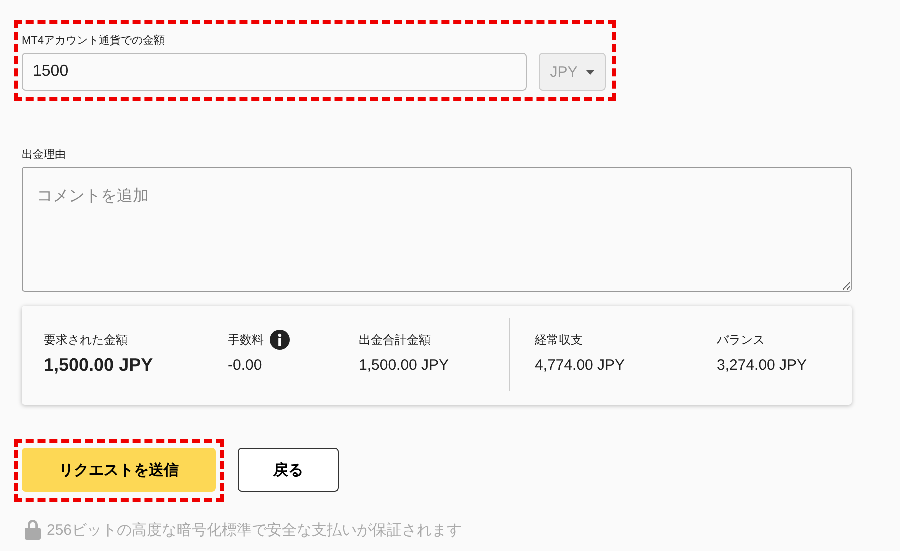  What do you see at coordinates (33, 530) in the screenshot?
I see `lock-icon` at bounding box center [33, 530].